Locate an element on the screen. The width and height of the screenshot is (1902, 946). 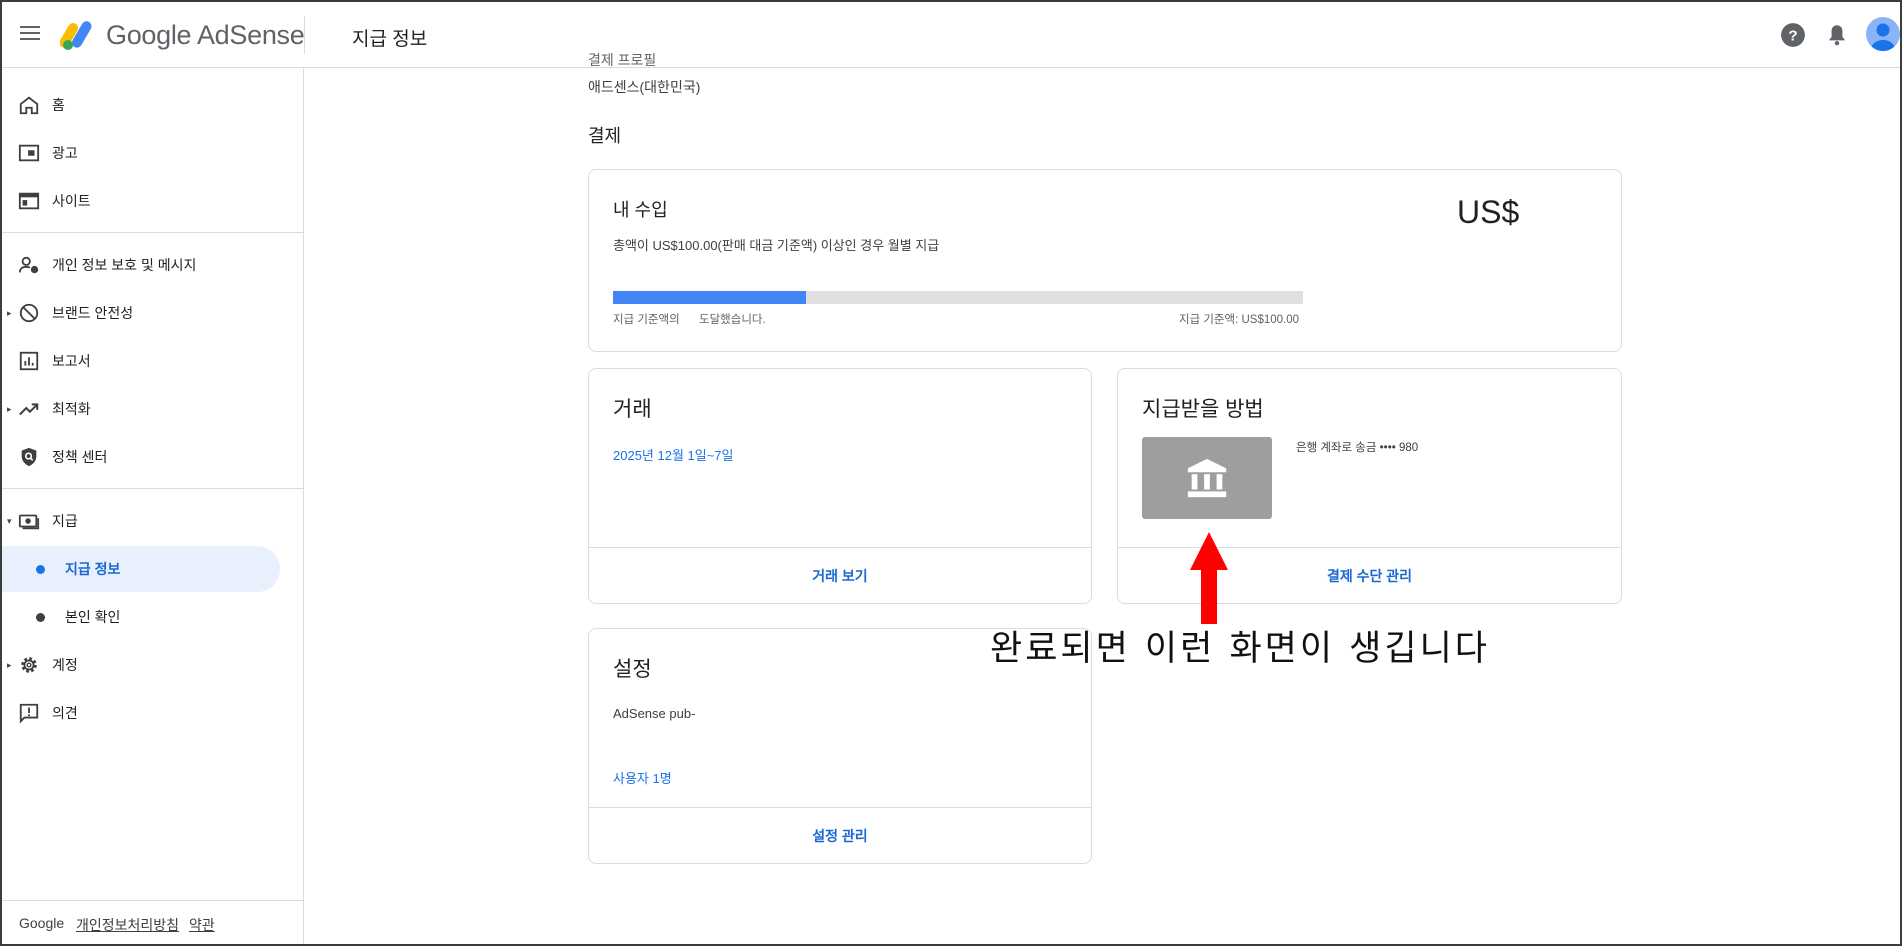
sidebar-footer: Google 개인정보처리방침 약관 is located at coordinates (153, 922).